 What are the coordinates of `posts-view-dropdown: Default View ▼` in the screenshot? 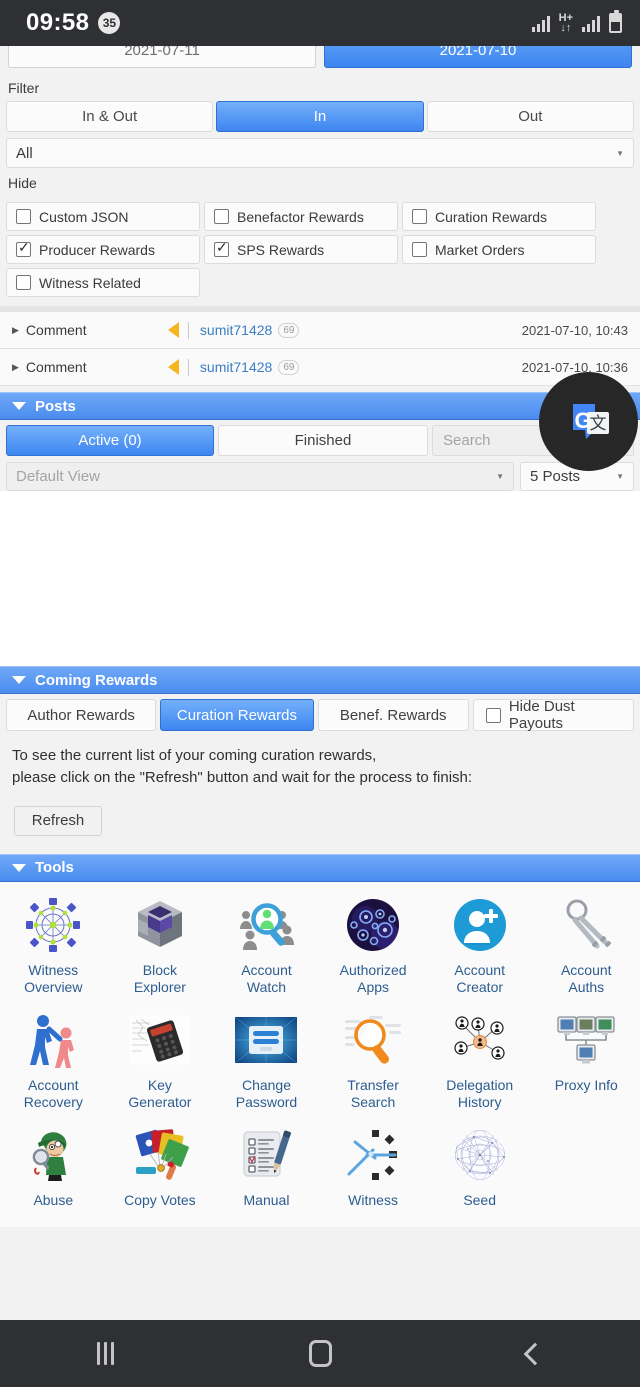 It's located at (260, 476).